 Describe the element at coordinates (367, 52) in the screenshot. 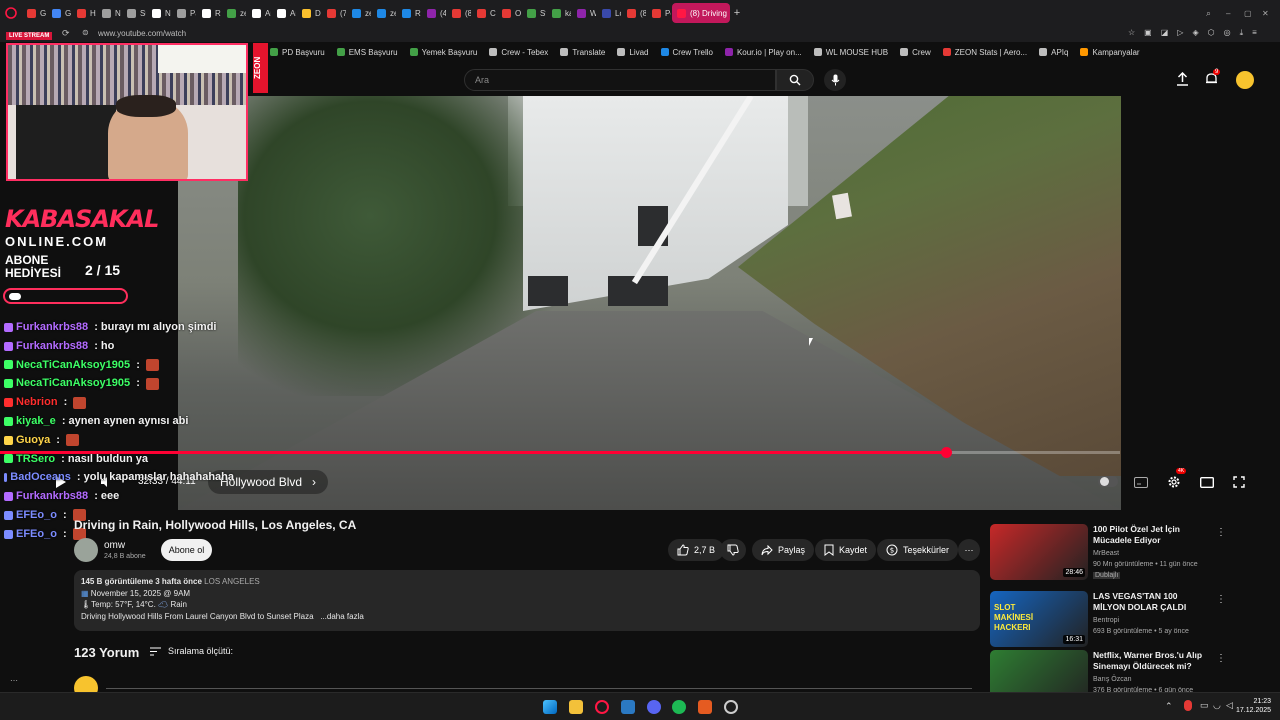

I see `bookmark-item: EMS Başvuru` at that location.